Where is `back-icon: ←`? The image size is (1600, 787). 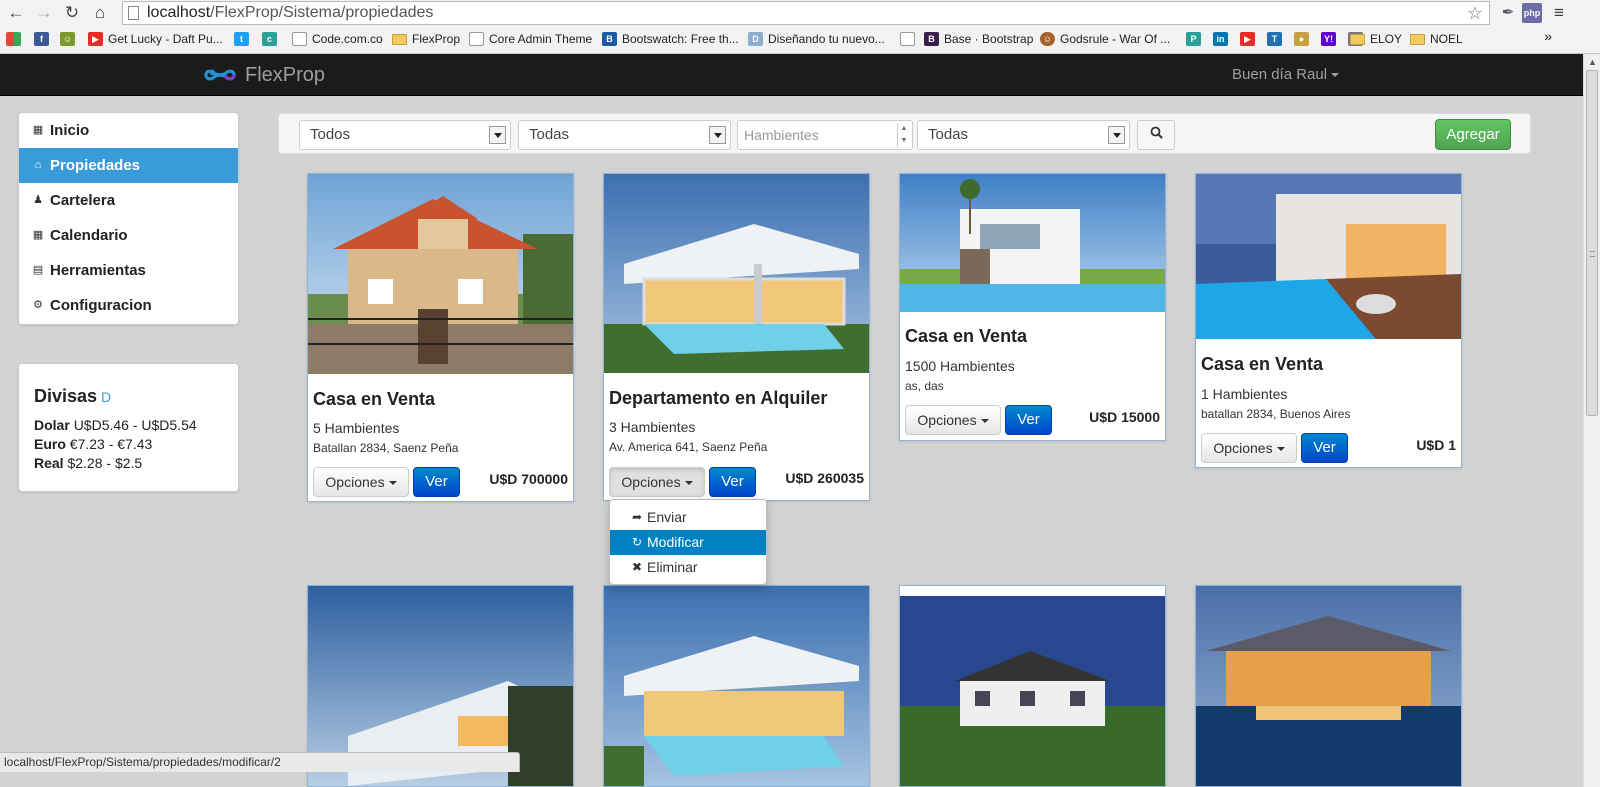 back-icon: ← is located at coordinates (16, 13).